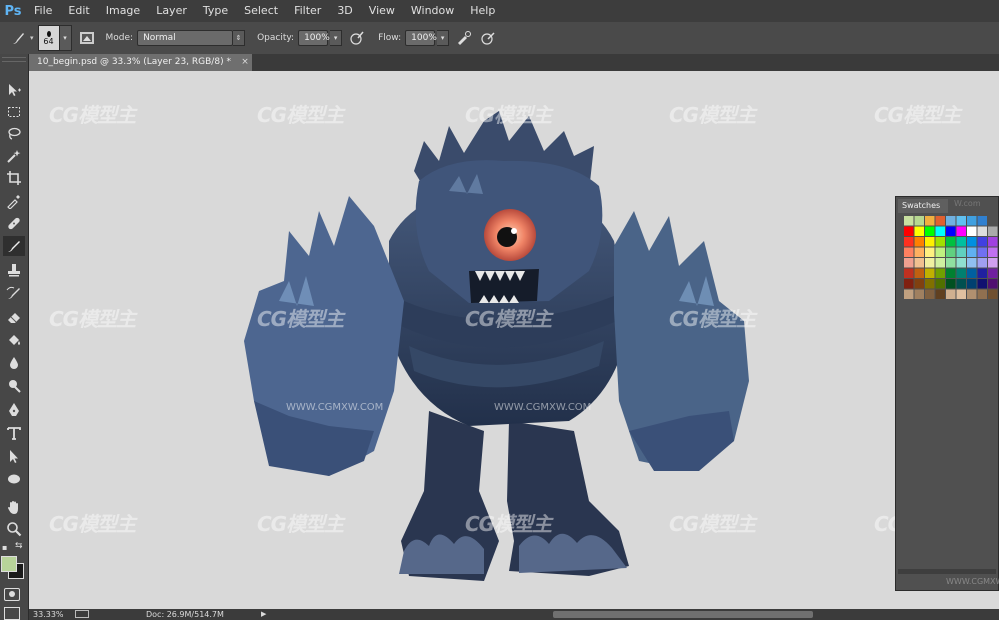  I want to click on menu-filter: Filter, so click(307, 11).